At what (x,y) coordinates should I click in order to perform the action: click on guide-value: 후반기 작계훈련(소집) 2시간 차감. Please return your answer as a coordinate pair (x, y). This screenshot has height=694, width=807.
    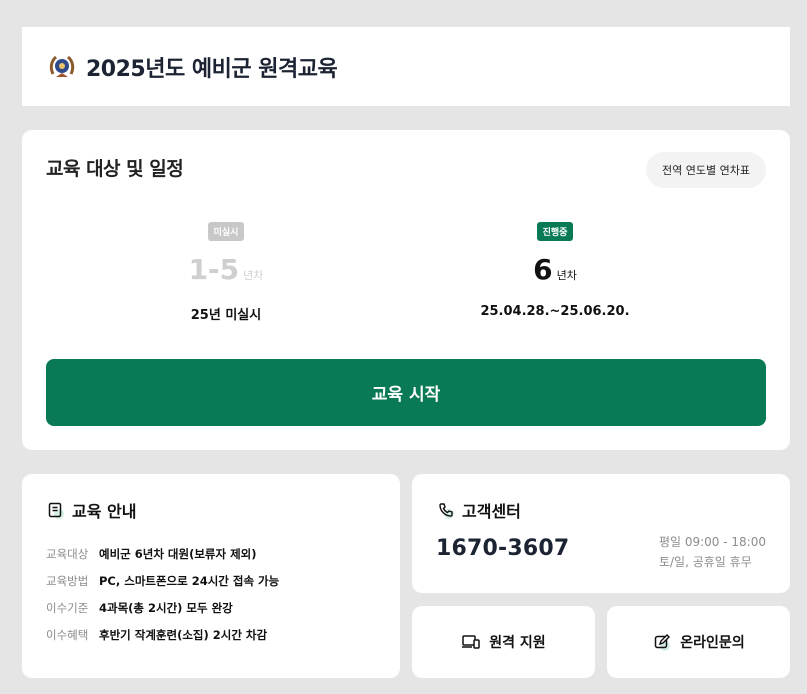
    Looking at the image, I should click on (183, 634).